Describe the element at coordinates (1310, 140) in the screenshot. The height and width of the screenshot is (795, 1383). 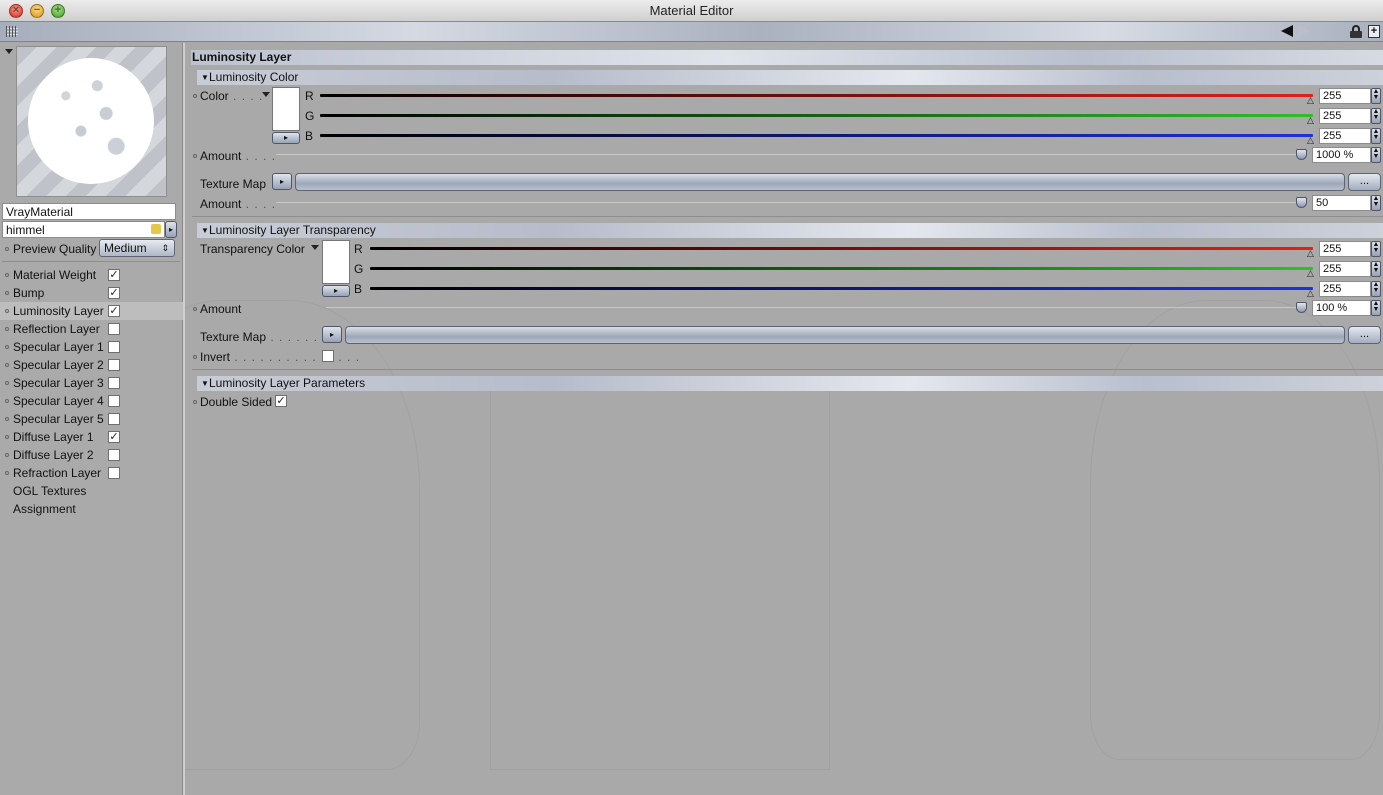
I see `blue-slider-thumb-icon: △` at that location.